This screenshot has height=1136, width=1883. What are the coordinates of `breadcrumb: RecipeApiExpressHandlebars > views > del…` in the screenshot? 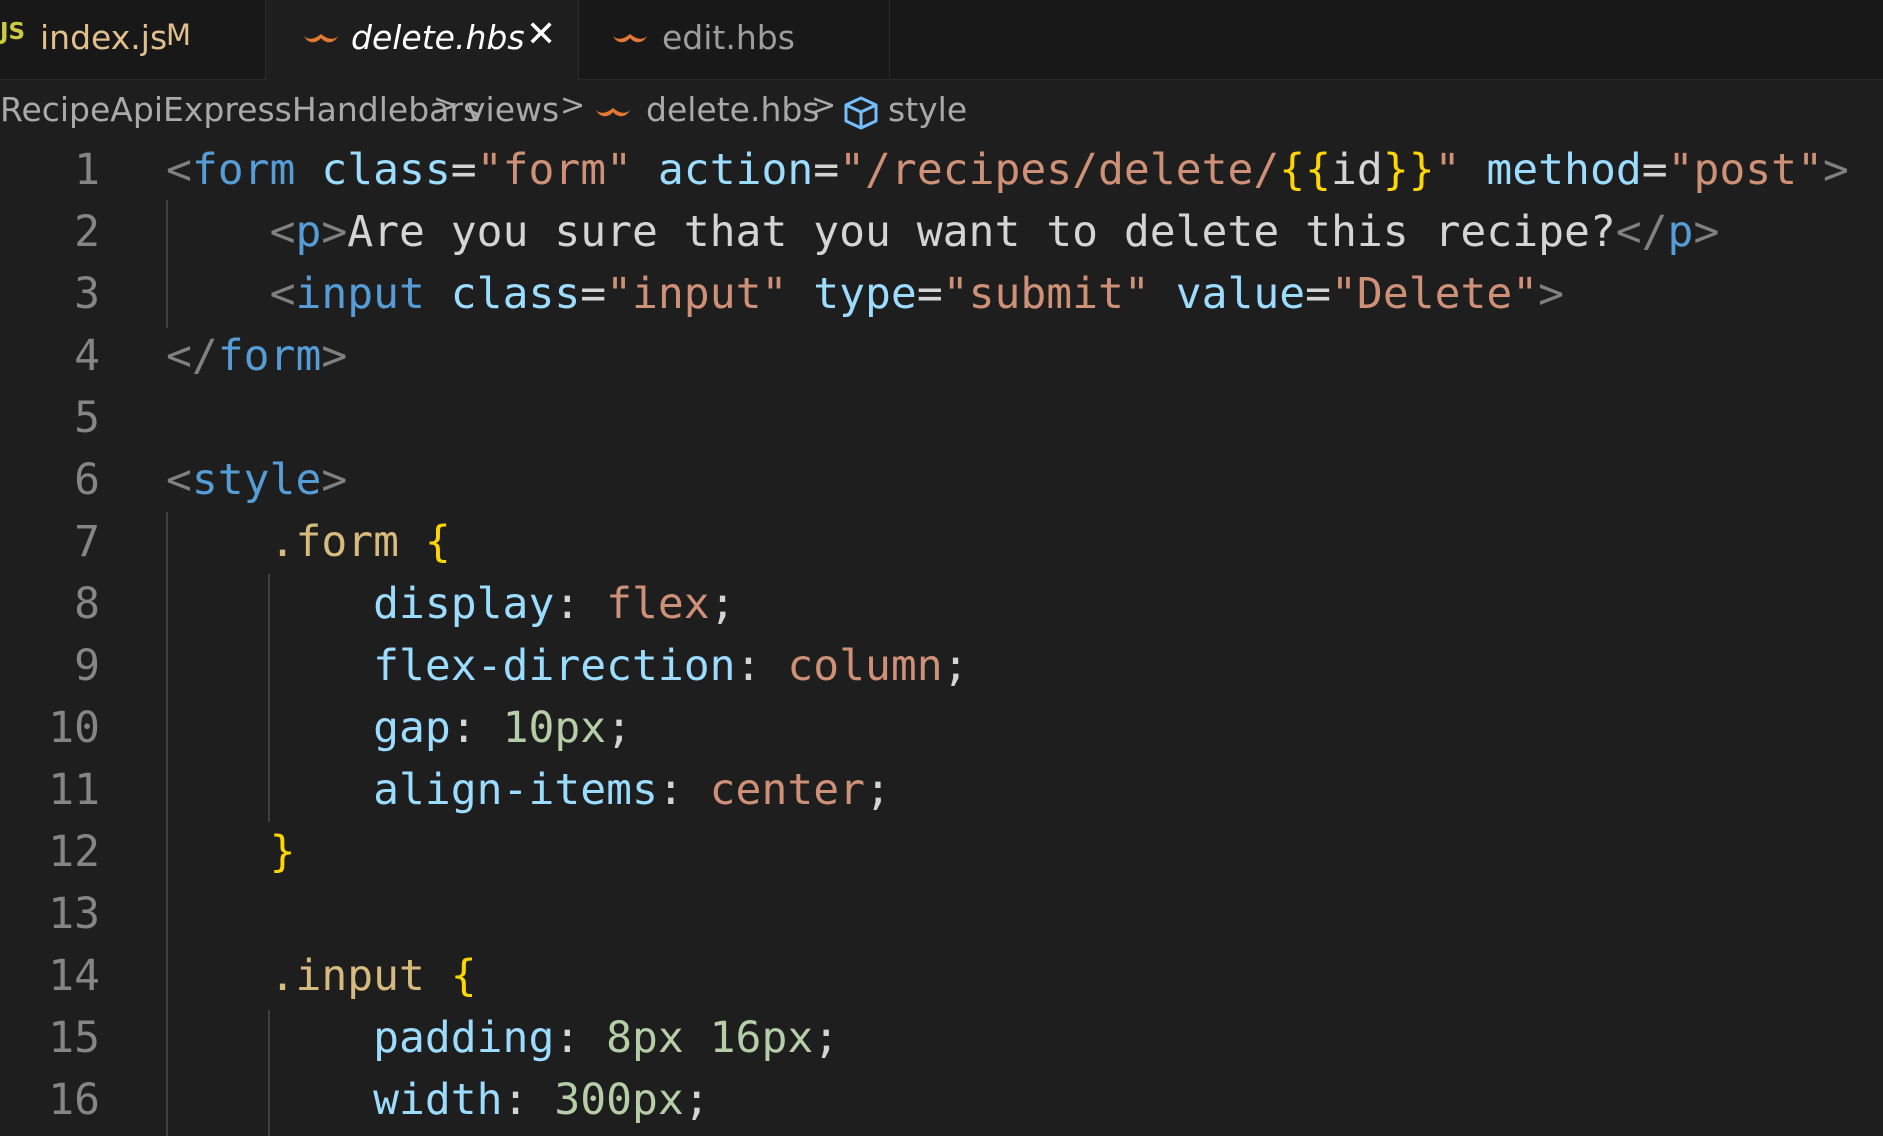 It's located at (941, 111).